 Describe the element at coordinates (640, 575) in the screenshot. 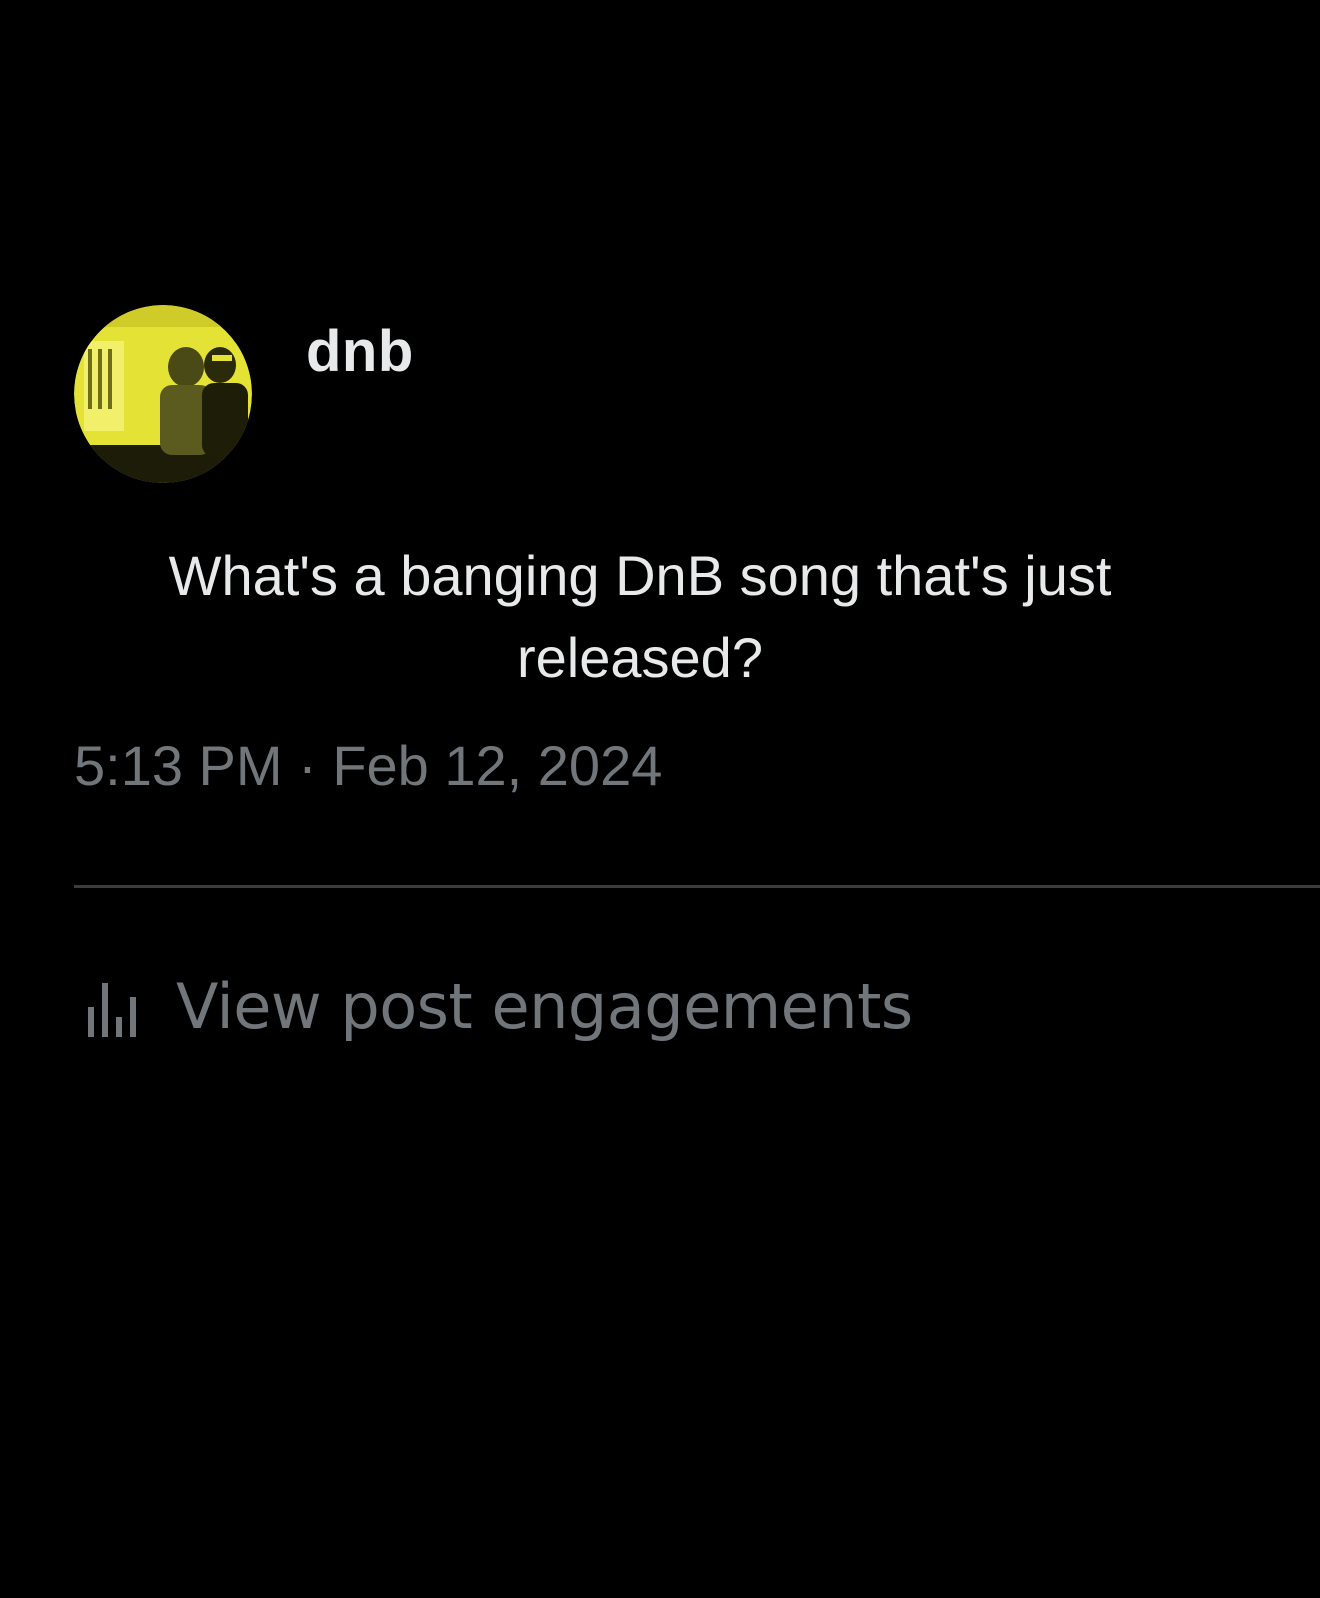

I see `post-text-line: What's a banging DnB song that's just` at that location.